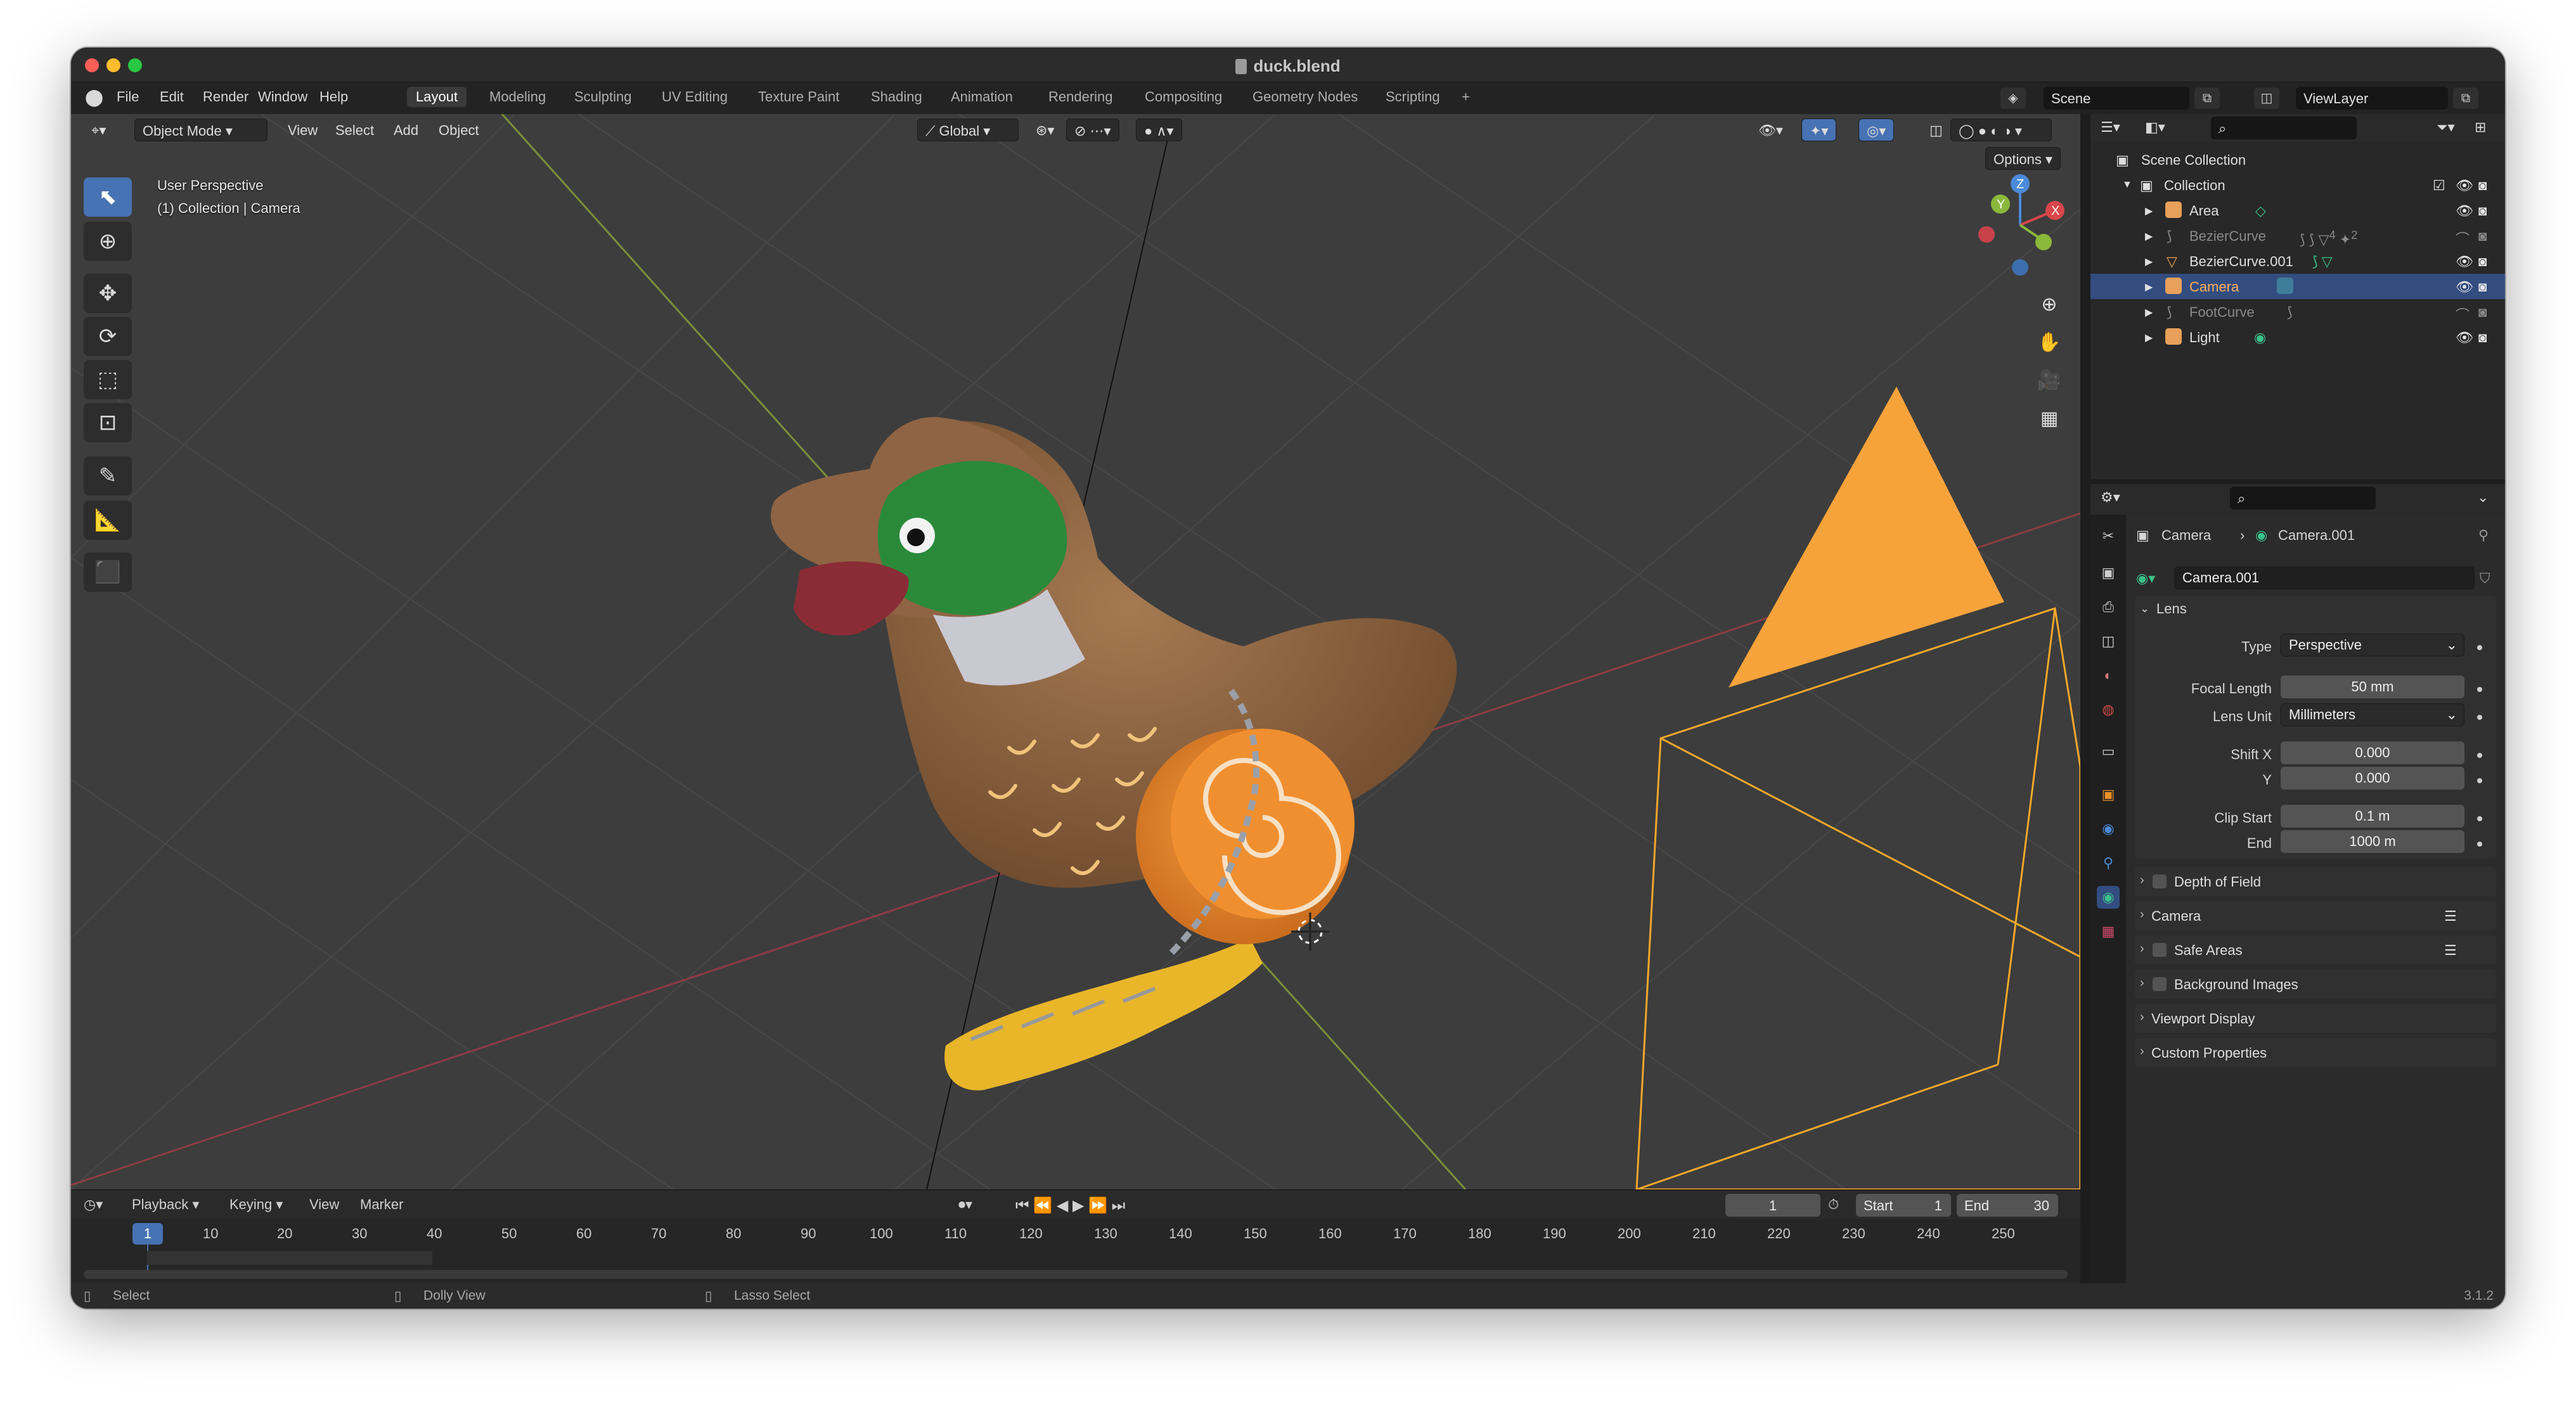  What do you see at coordinates (2372, 778) in the screenshot?
I see `shift-y-field: 0.000` at bounding box center [2372, 778].